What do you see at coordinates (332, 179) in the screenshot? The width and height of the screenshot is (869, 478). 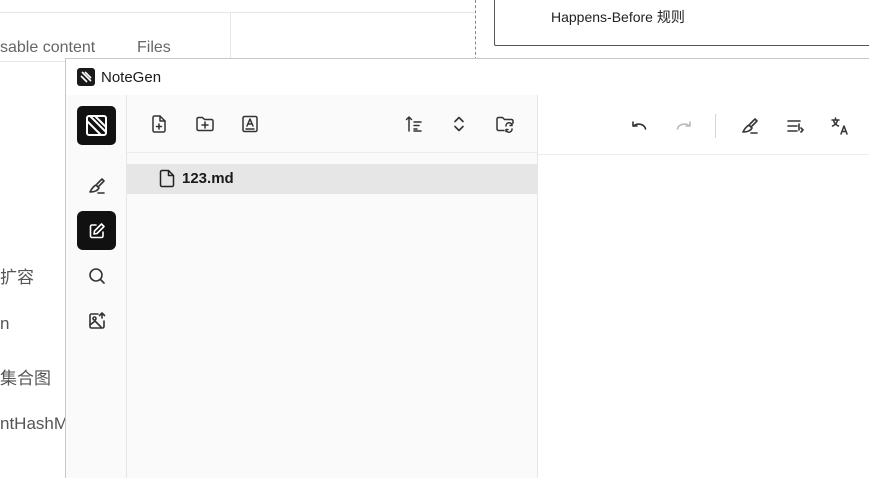 I see `file-item: 123.md` at bounding box center [332, 179].